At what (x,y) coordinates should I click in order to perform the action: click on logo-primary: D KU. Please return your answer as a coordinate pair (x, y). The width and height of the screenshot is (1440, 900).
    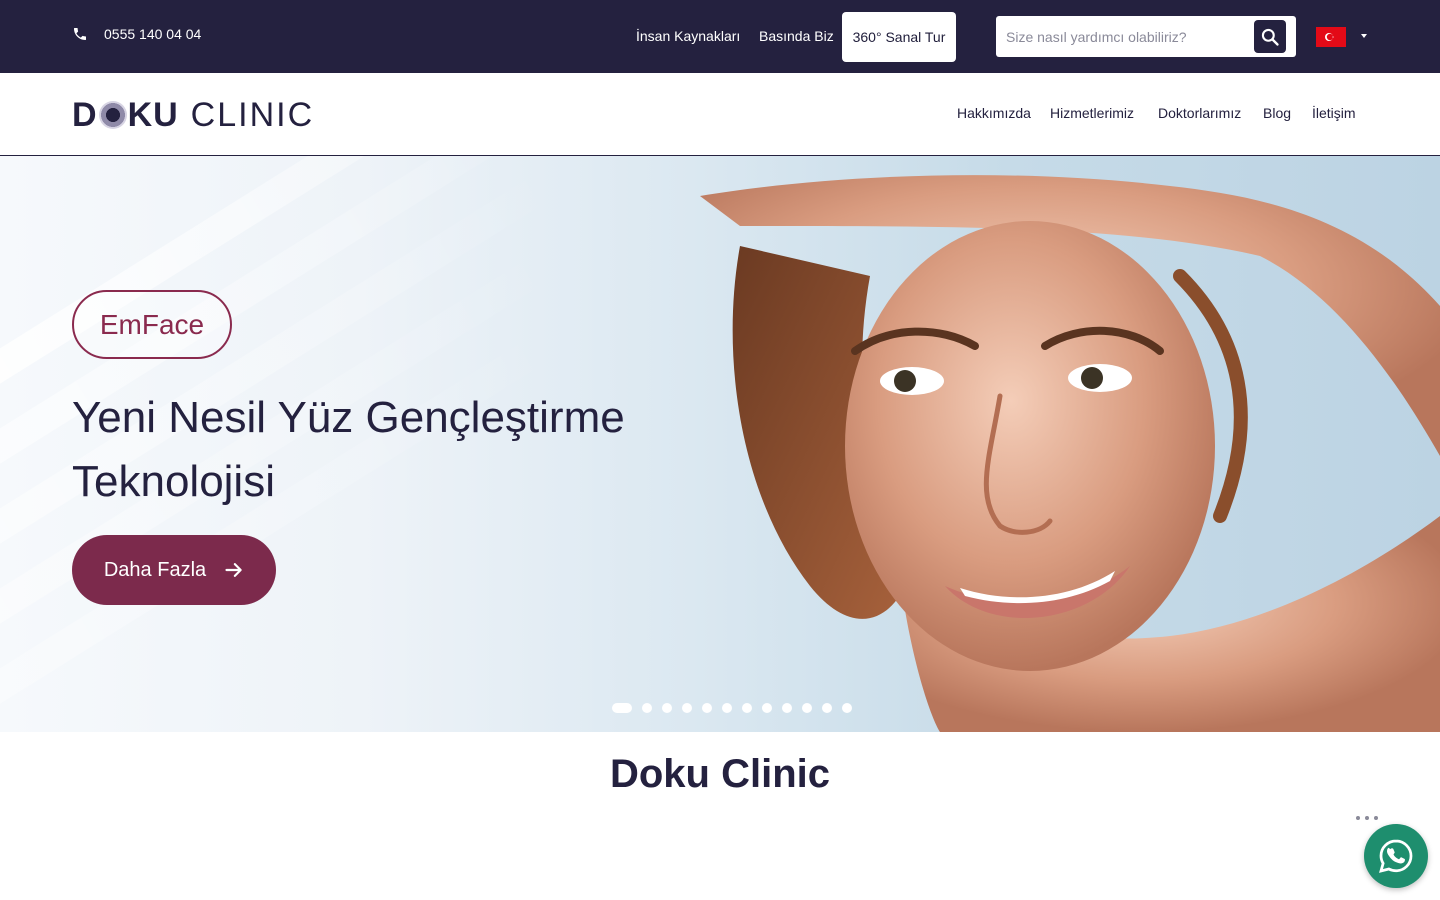
    Looking at the image, I should click on (125, 114).